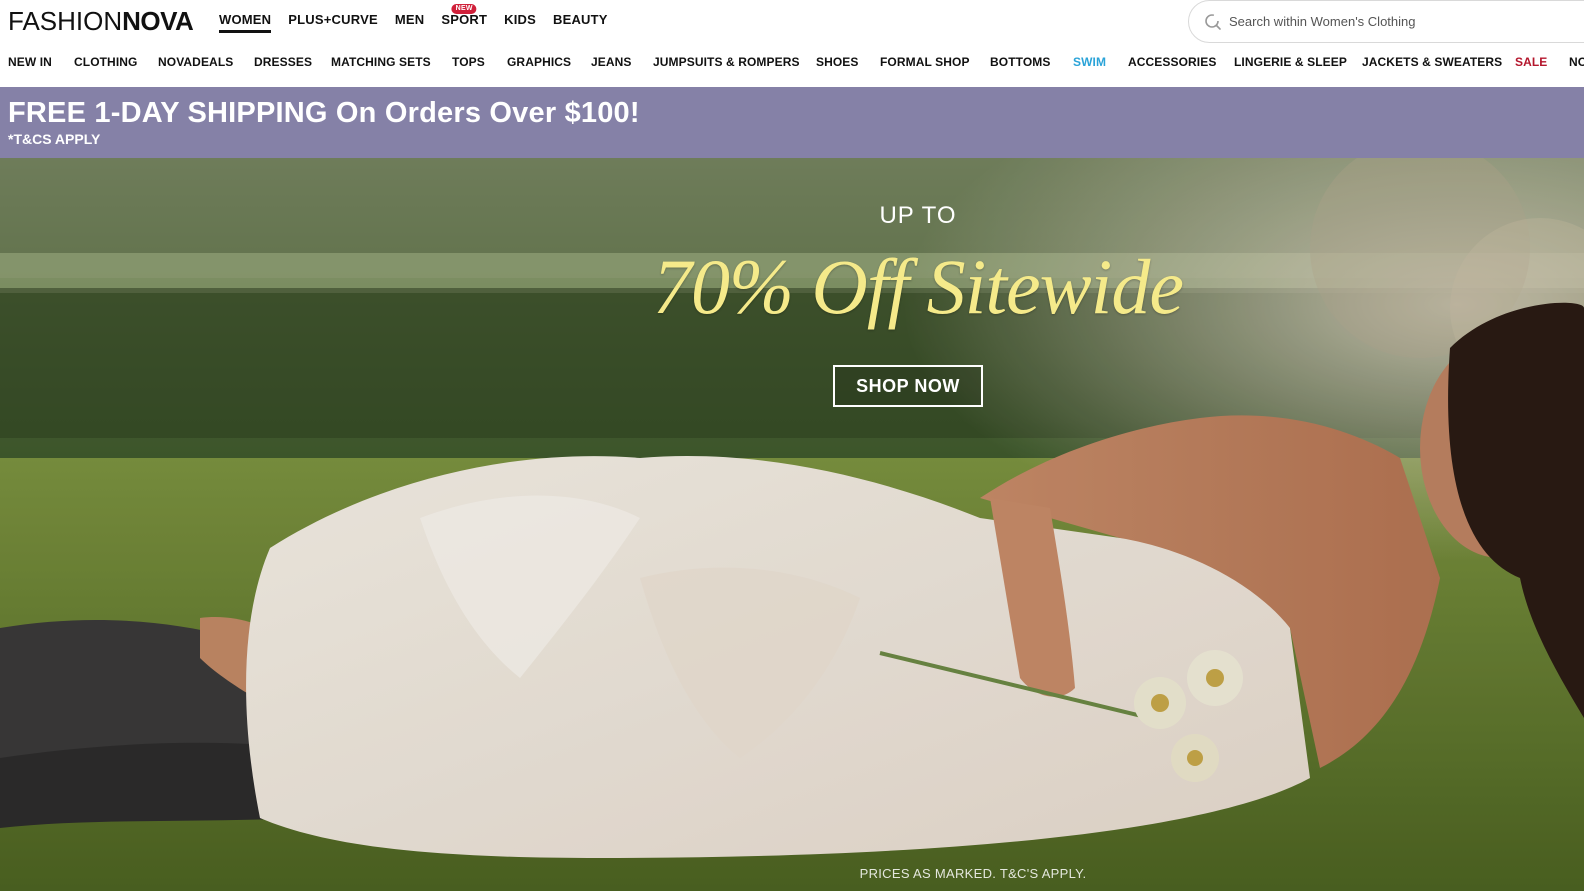 The image size is (1584, 891). I want to click on logo-text-thin: FASHION, so click(65, 21).